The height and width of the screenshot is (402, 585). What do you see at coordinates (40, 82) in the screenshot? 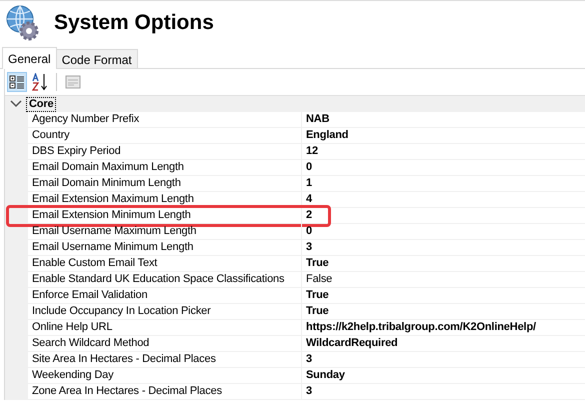
I see `sort-alphabetical-button` at bounding box center [40, 82].